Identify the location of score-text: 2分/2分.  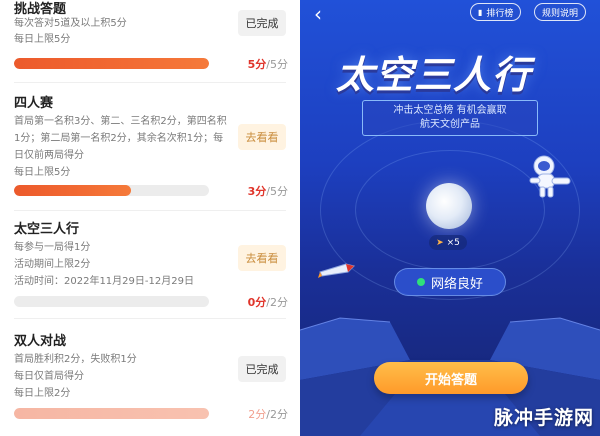
(260, 414).